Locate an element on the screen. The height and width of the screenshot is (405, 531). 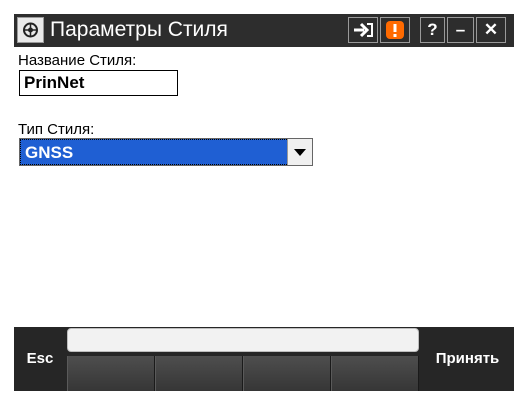
warning-button is located at coordinates (395, 30).